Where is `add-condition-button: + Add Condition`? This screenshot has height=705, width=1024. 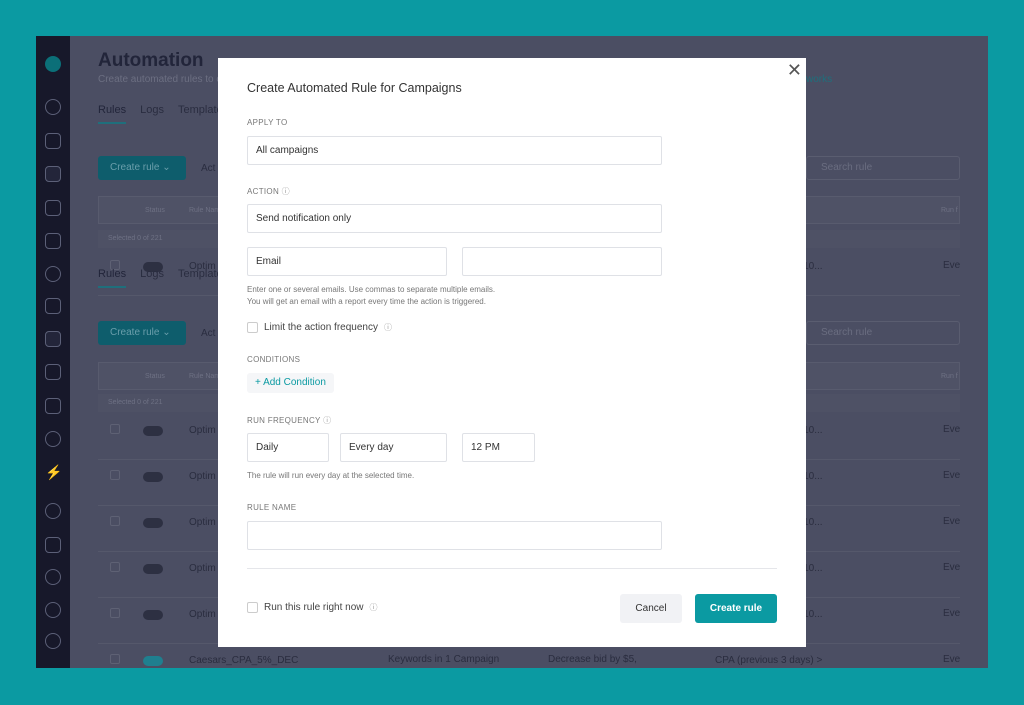 add-condition-button: + Add Condition is located at coordinates (290, 383).